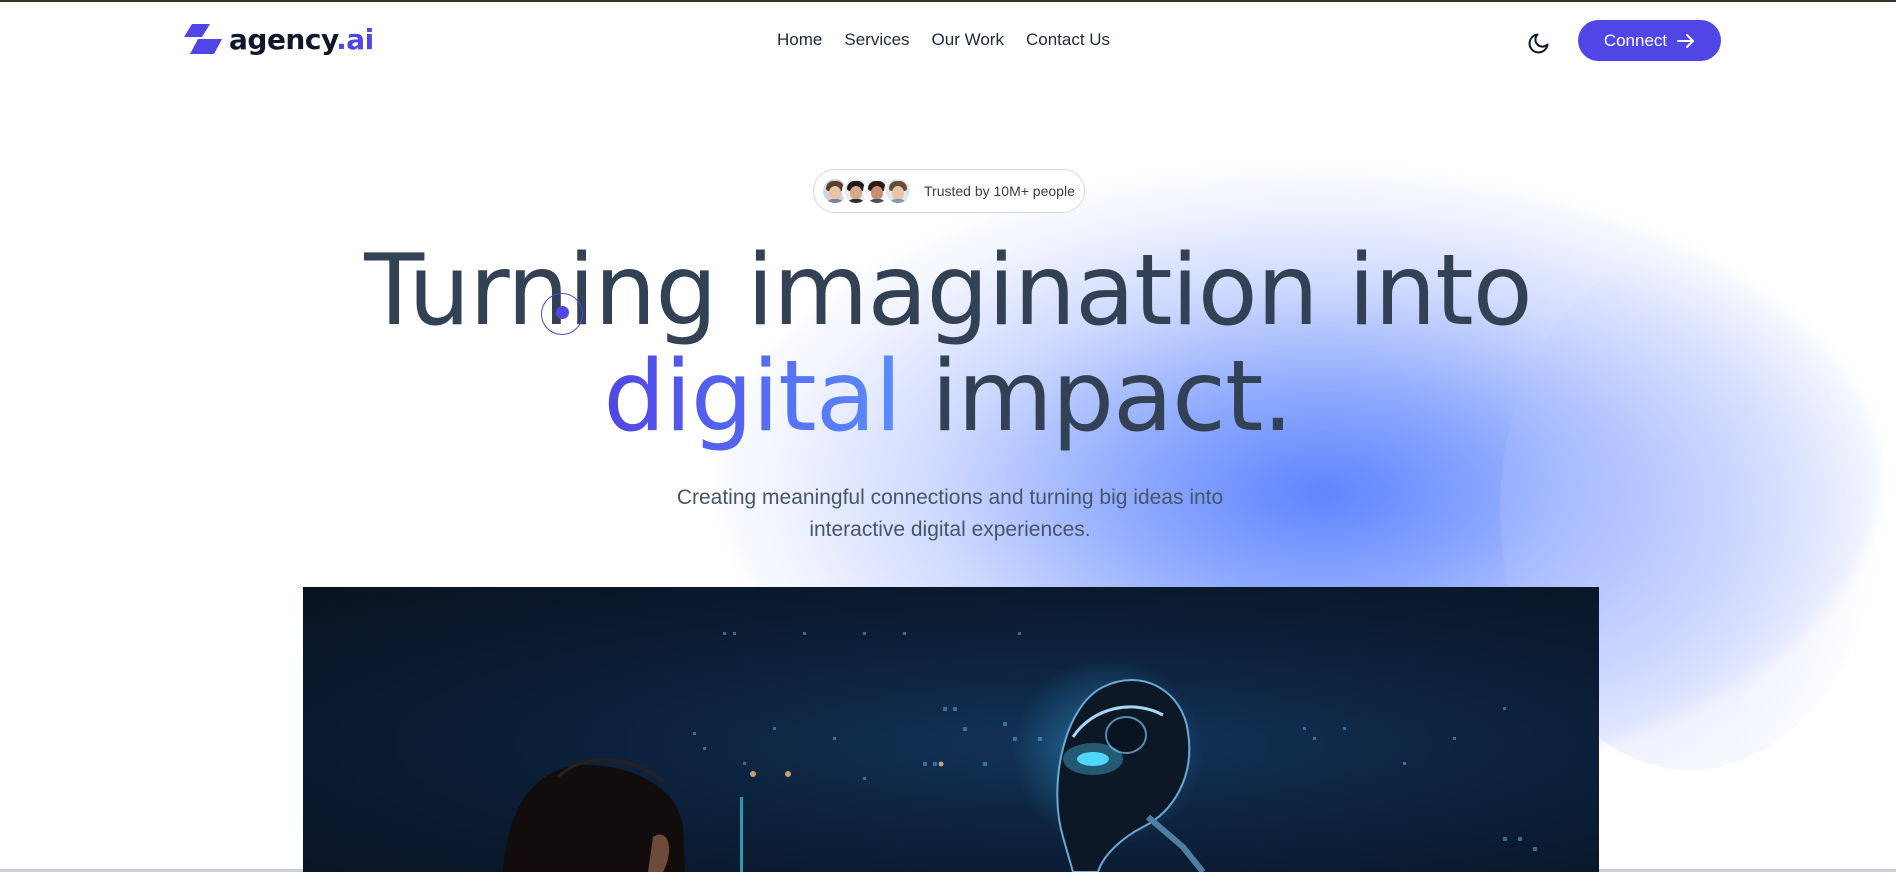  What do you see at coordinates (950, 529) in the screenshot?
I see `subtitle-line2: interactive digital experiences.` at bounding box center [950, 529].